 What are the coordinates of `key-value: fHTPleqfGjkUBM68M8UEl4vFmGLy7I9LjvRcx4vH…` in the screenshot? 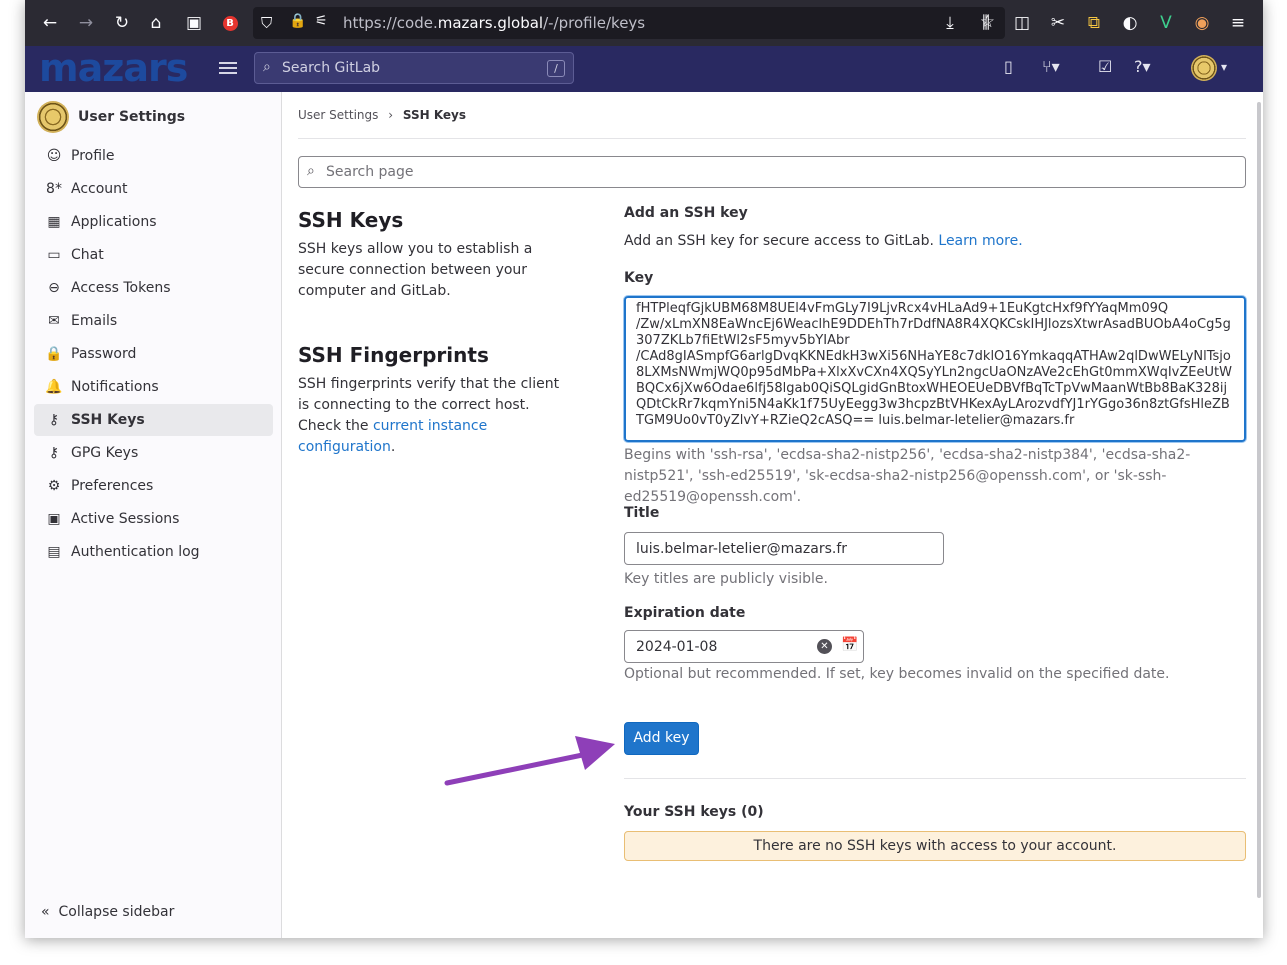 It's located at (934, 364).